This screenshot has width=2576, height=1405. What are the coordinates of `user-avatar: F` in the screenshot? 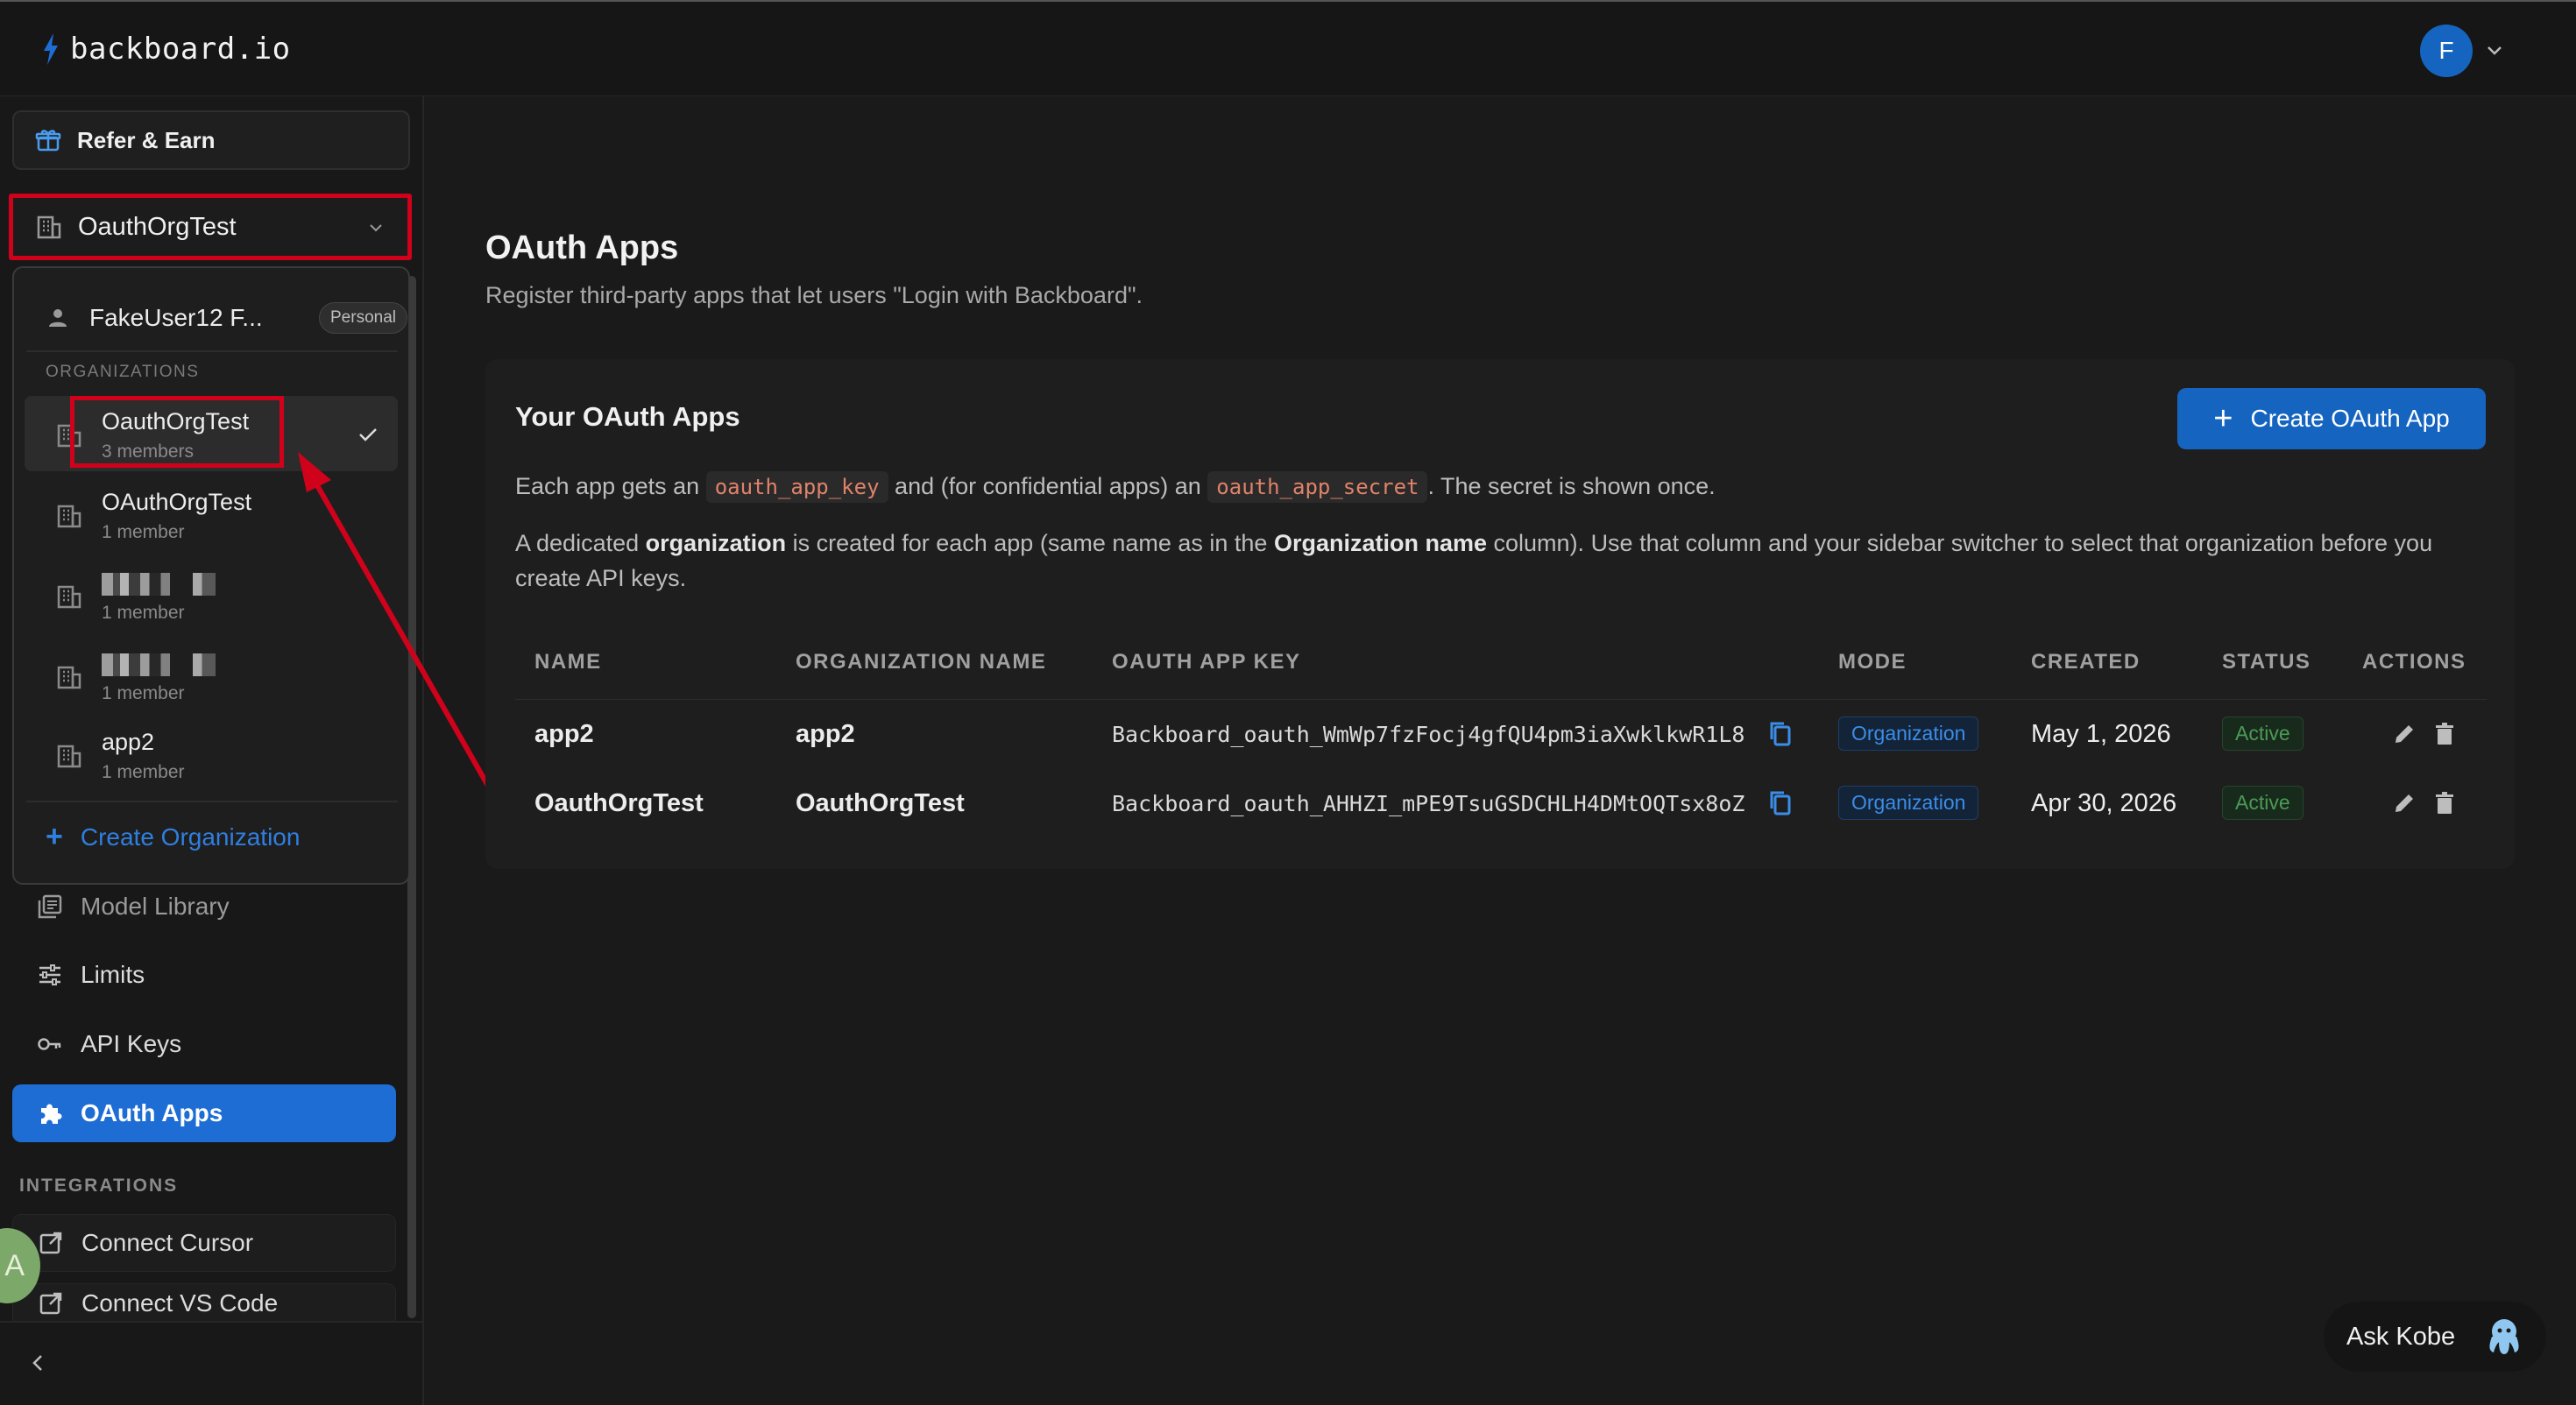 It's located at (2446, 51).